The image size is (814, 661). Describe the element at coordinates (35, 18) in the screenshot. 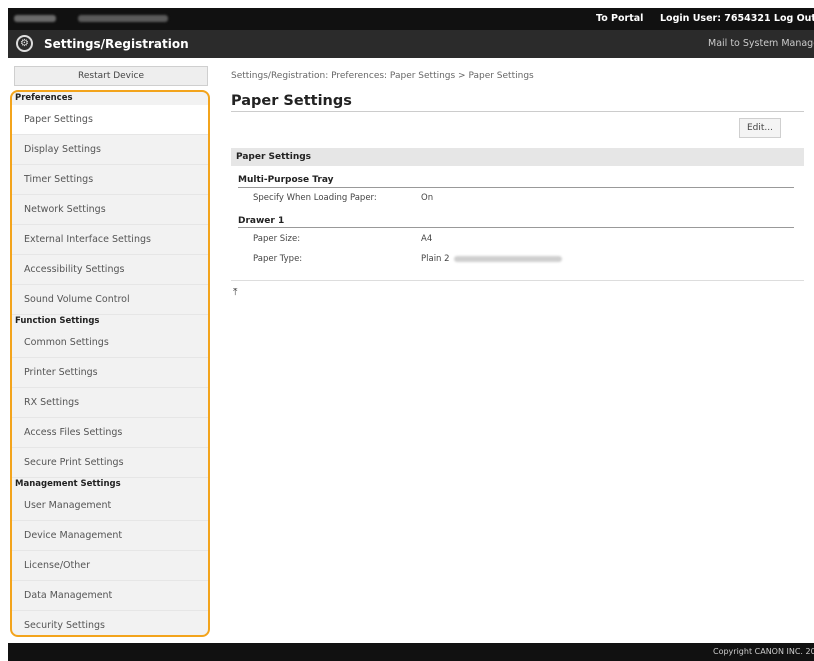

I see `redacted-host` at that location.